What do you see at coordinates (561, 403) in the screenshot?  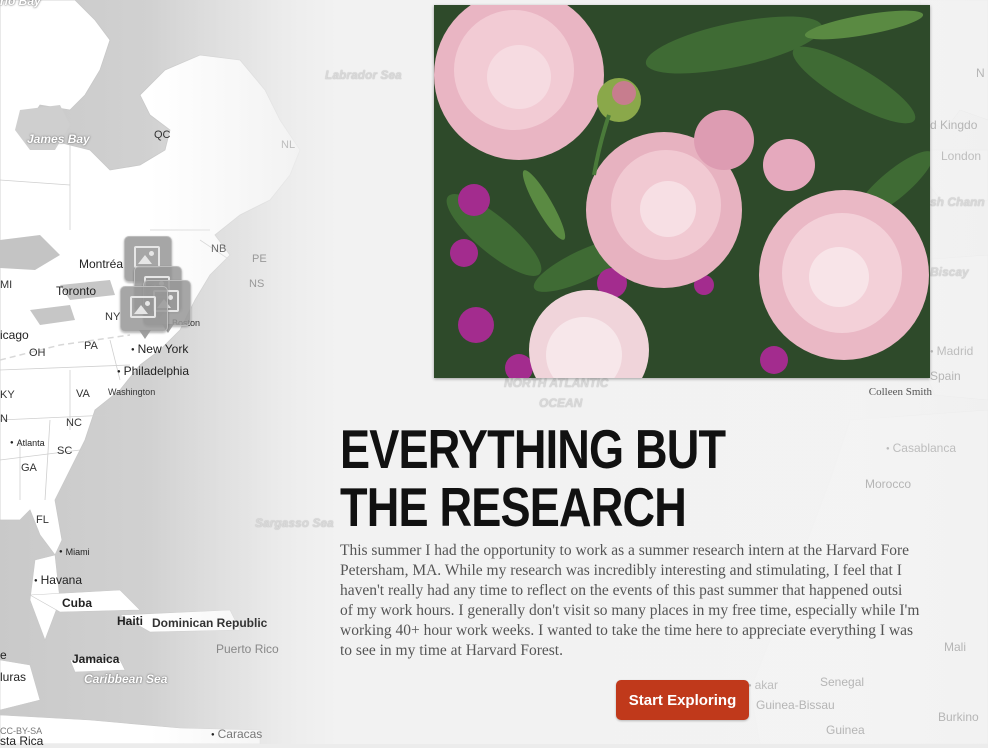 I see `map-label-ocean: OCEAN` at bounding box center [561, 403].